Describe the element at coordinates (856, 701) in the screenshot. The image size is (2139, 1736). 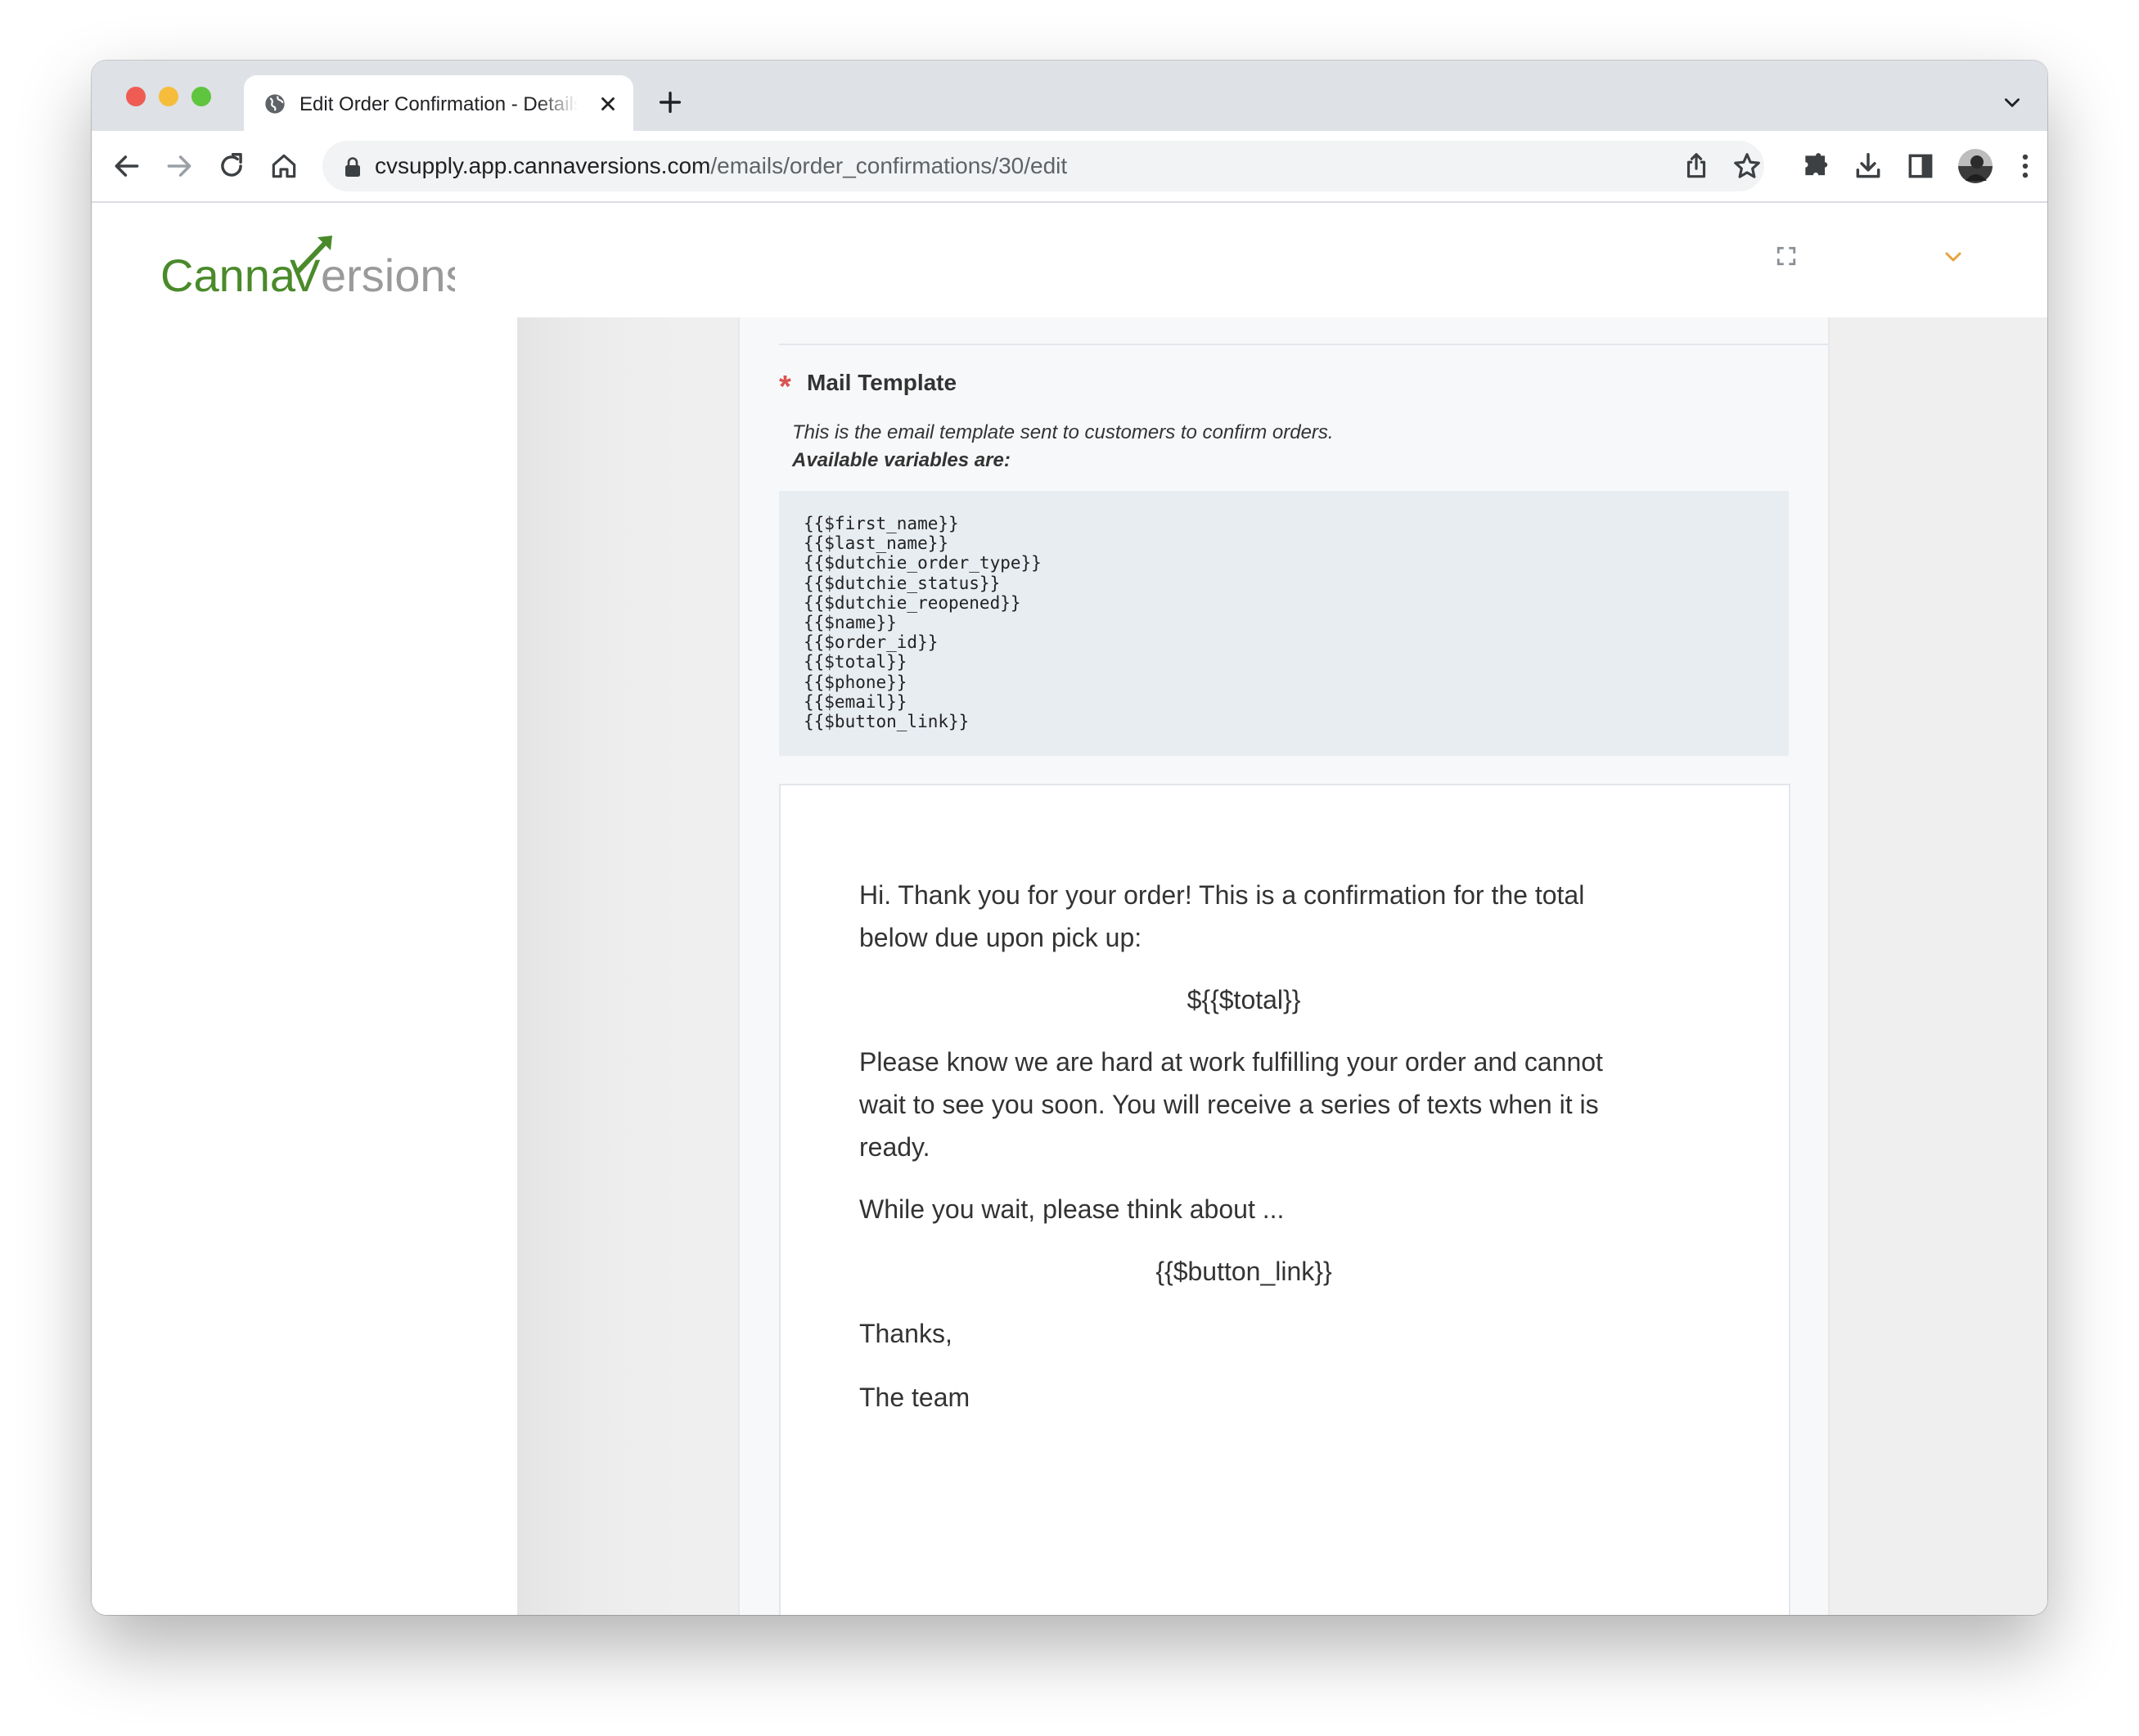
I see `variable-item: {{$email}}` at that location.